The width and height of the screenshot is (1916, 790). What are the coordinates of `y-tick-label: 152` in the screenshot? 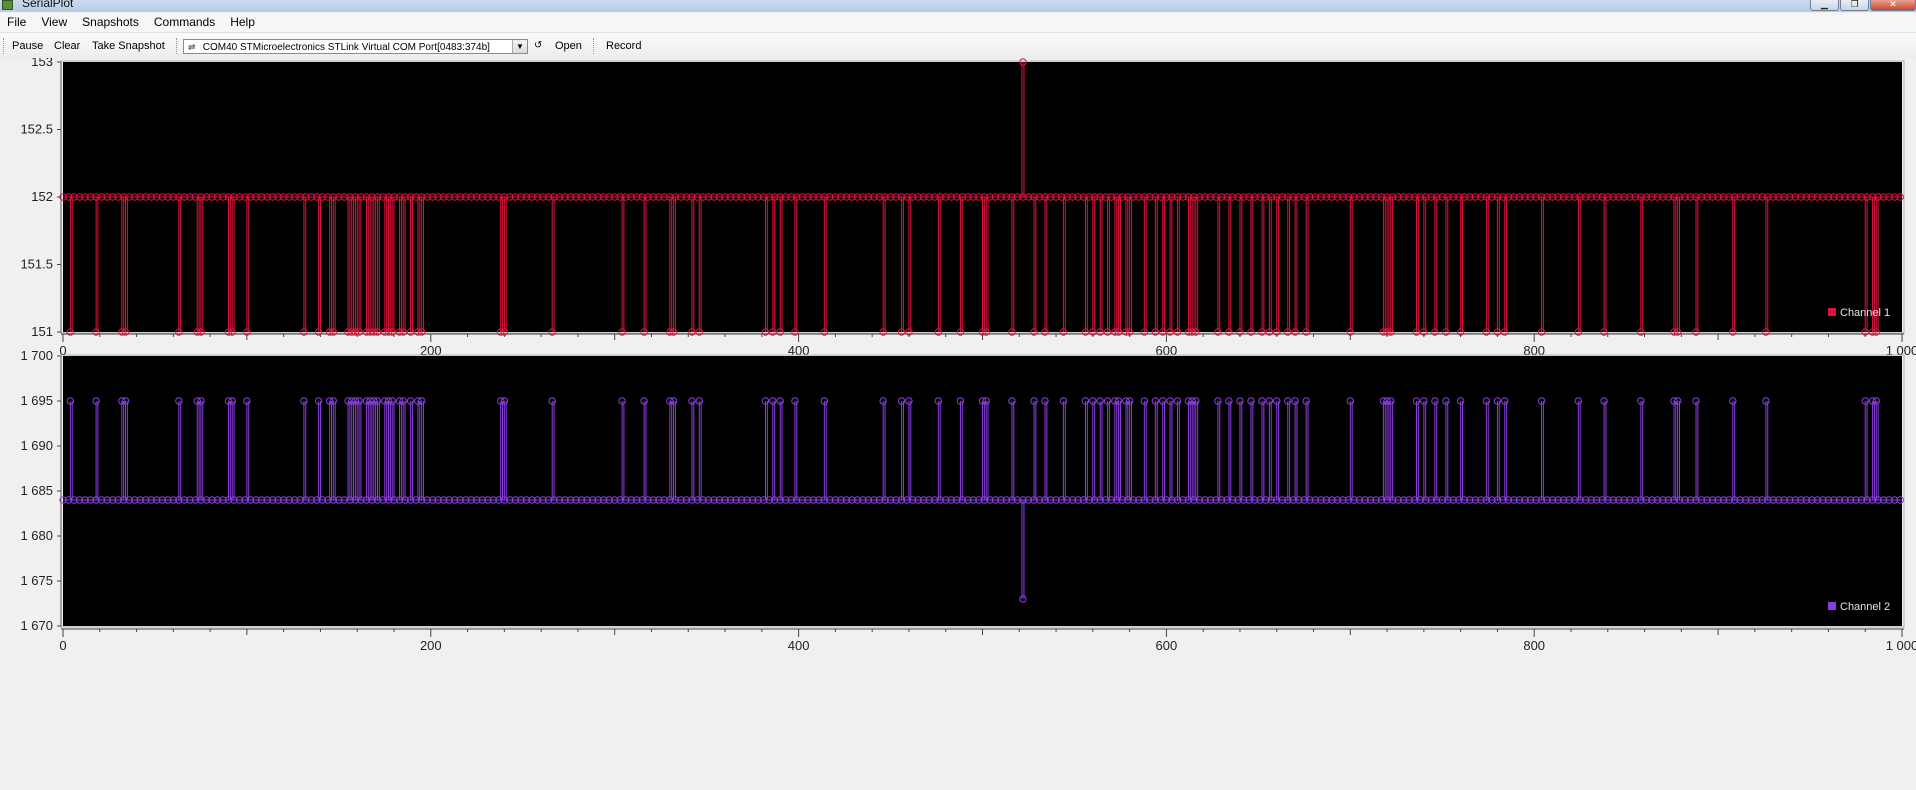 It's located at (42, 196).